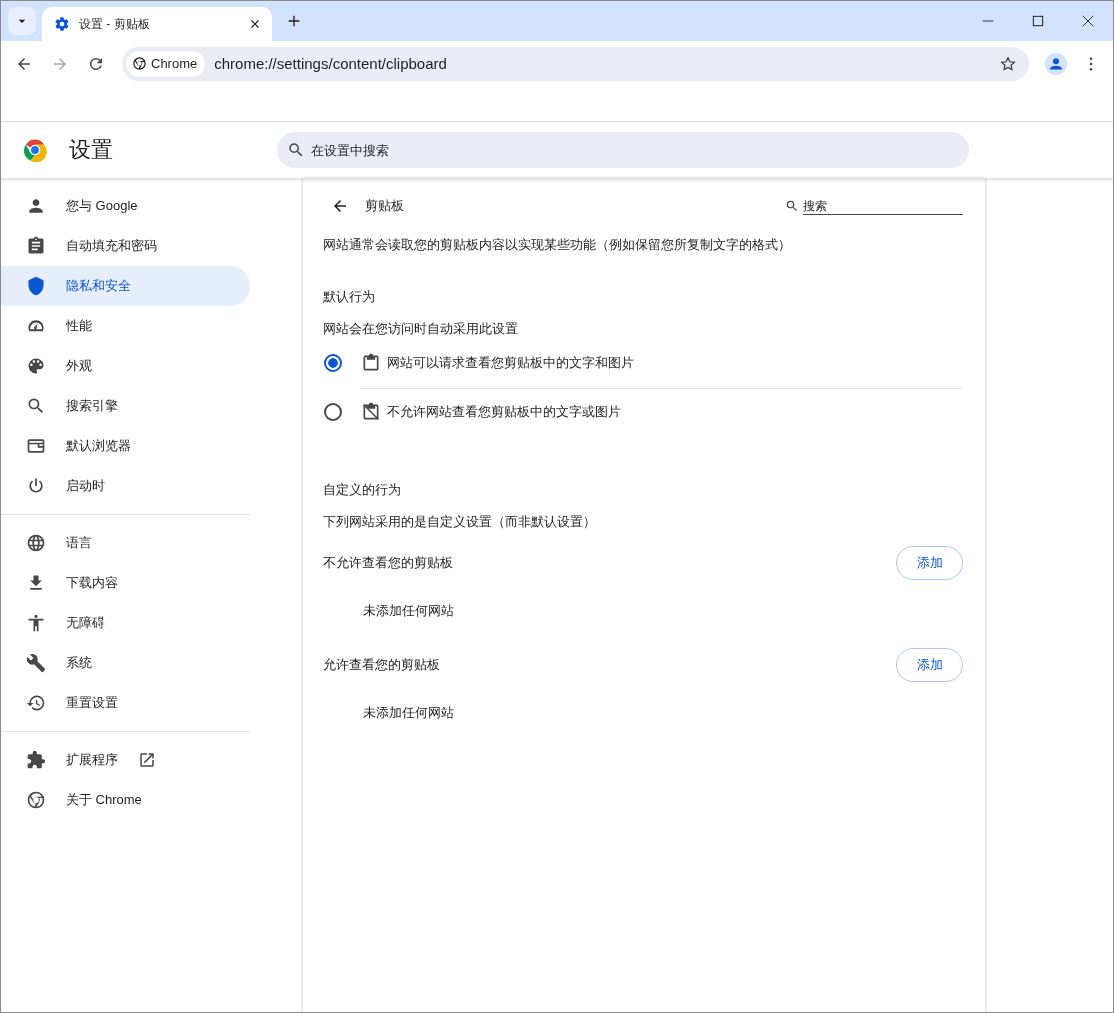 The width and height of the screenshot is (1114, 1013). Describe the element at coordinates (36, 623) in the screenshot. I see `accessibility-icon` at that location.